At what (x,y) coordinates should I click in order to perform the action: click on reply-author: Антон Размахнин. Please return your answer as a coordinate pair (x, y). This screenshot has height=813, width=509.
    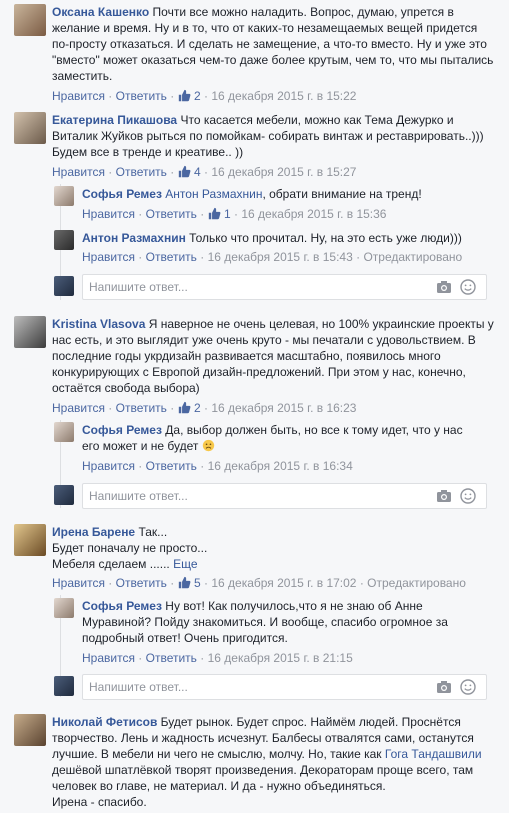
    Looking at the image, I should click on (134, 238).